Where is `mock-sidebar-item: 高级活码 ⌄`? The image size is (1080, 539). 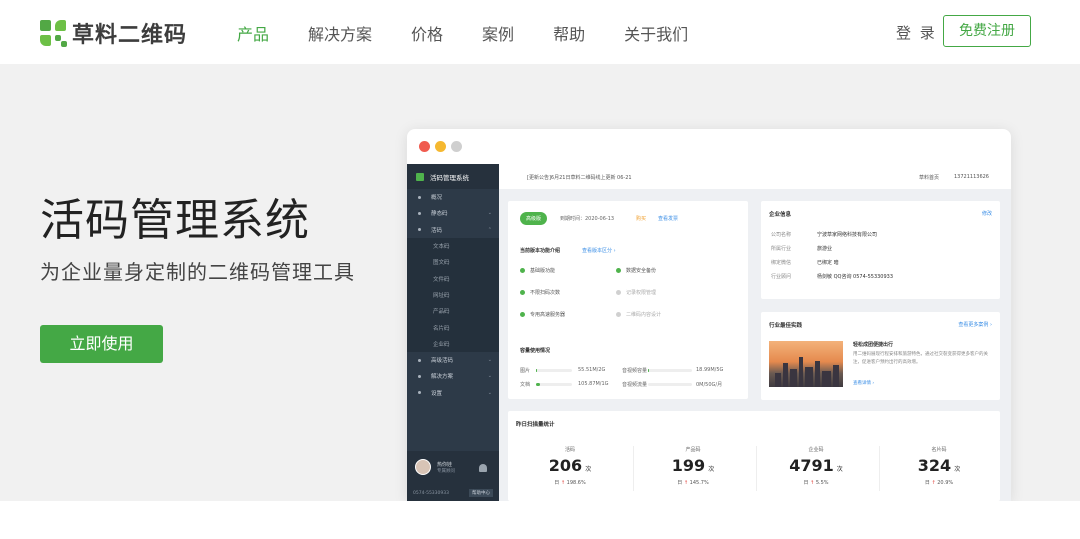
mock-sidebar-item: 高级活码 ⌄ is located at coordinates (453, 360).